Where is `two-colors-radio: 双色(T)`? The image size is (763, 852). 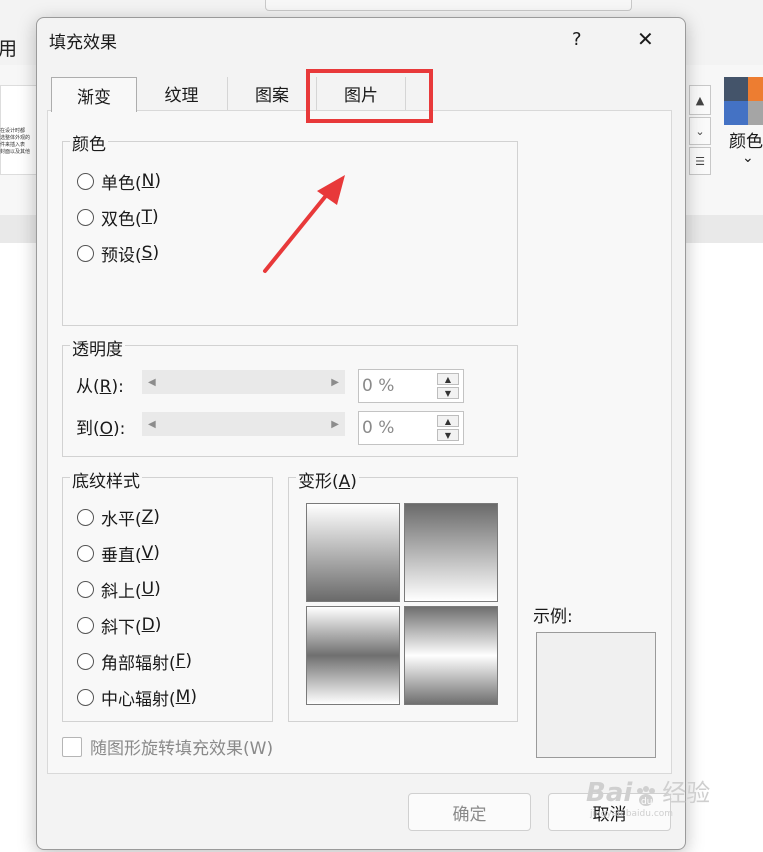 two-colors-radio: 双色(T) is located at coordinates (118, 217).